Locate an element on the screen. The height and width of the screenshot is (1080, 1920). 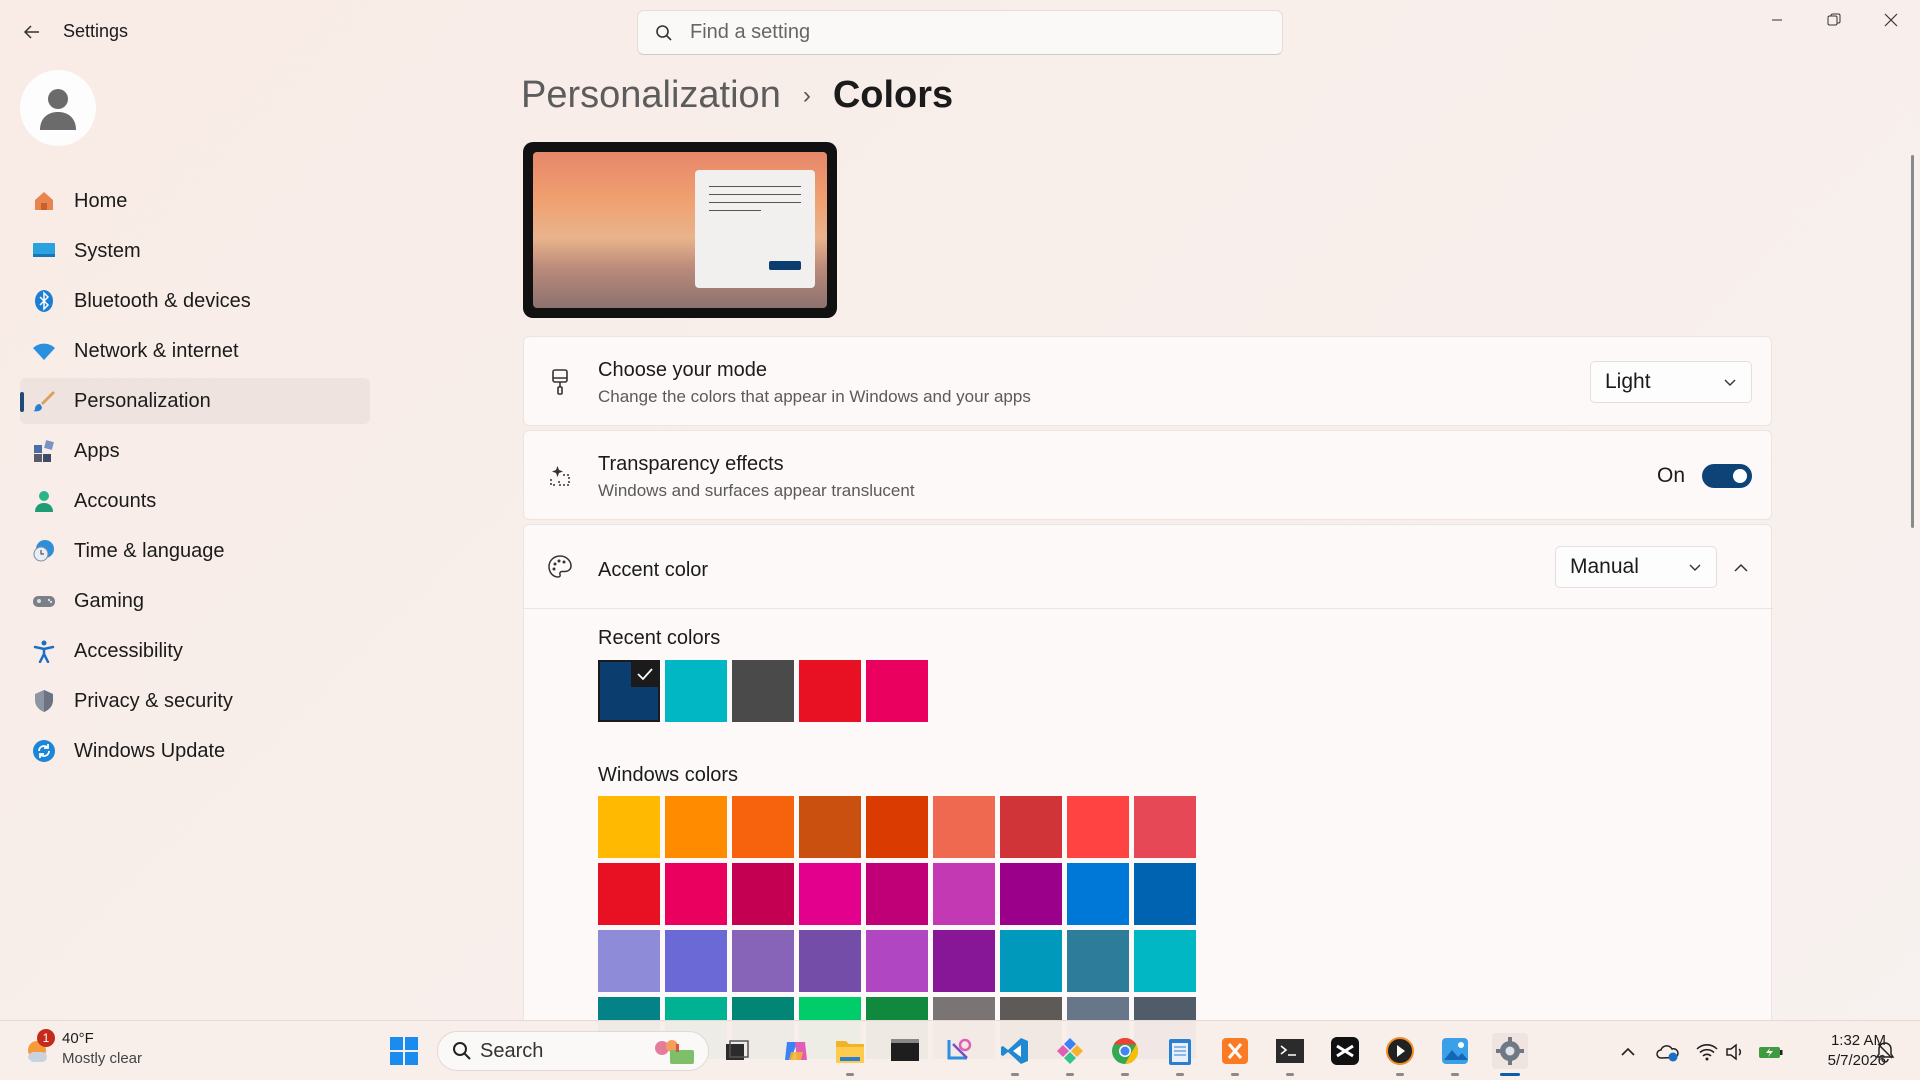
cmd-button is located at coordinates (1290, 1054).